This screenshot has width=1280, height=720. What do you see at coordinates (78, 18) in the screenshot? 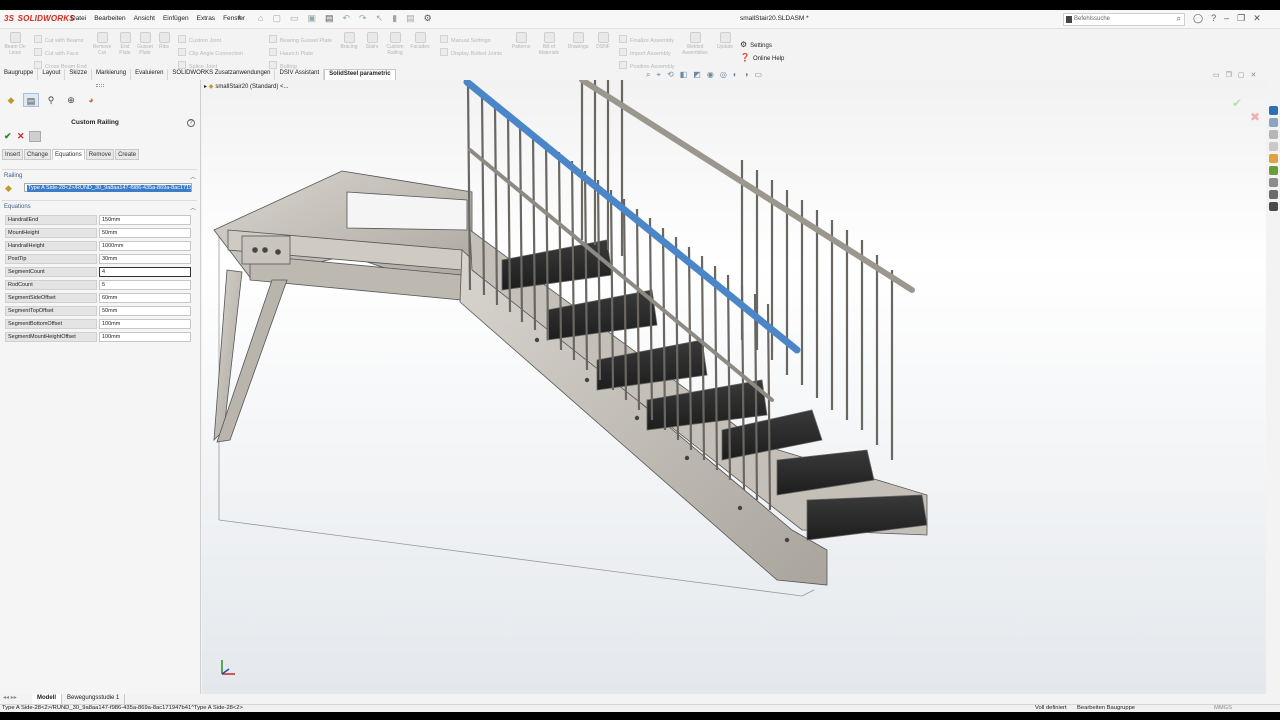
I see `menu-item-datei: Datei` at bounding box center [78, 18].